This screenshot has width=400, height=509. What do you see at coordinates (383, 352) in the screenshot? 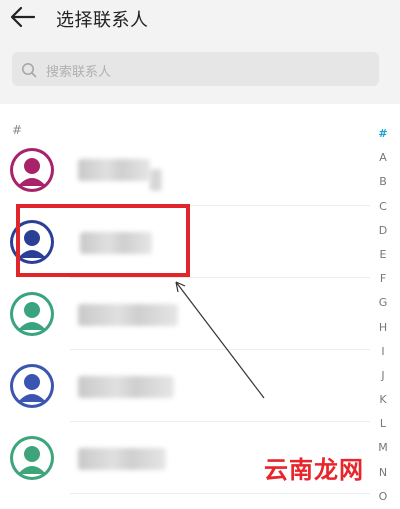
I see `index-letter: I` at bounding box center [383, 352].